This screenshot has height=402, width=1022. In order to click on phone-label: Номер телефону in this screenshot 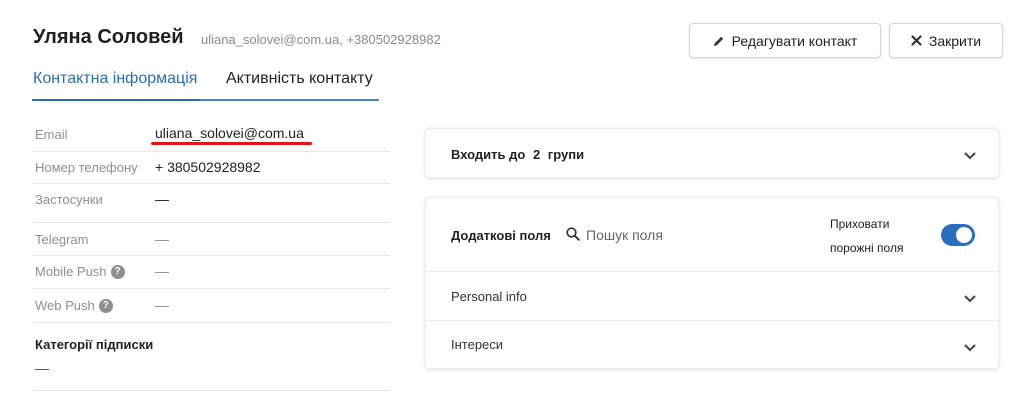, I will do `click(86, 167)`.